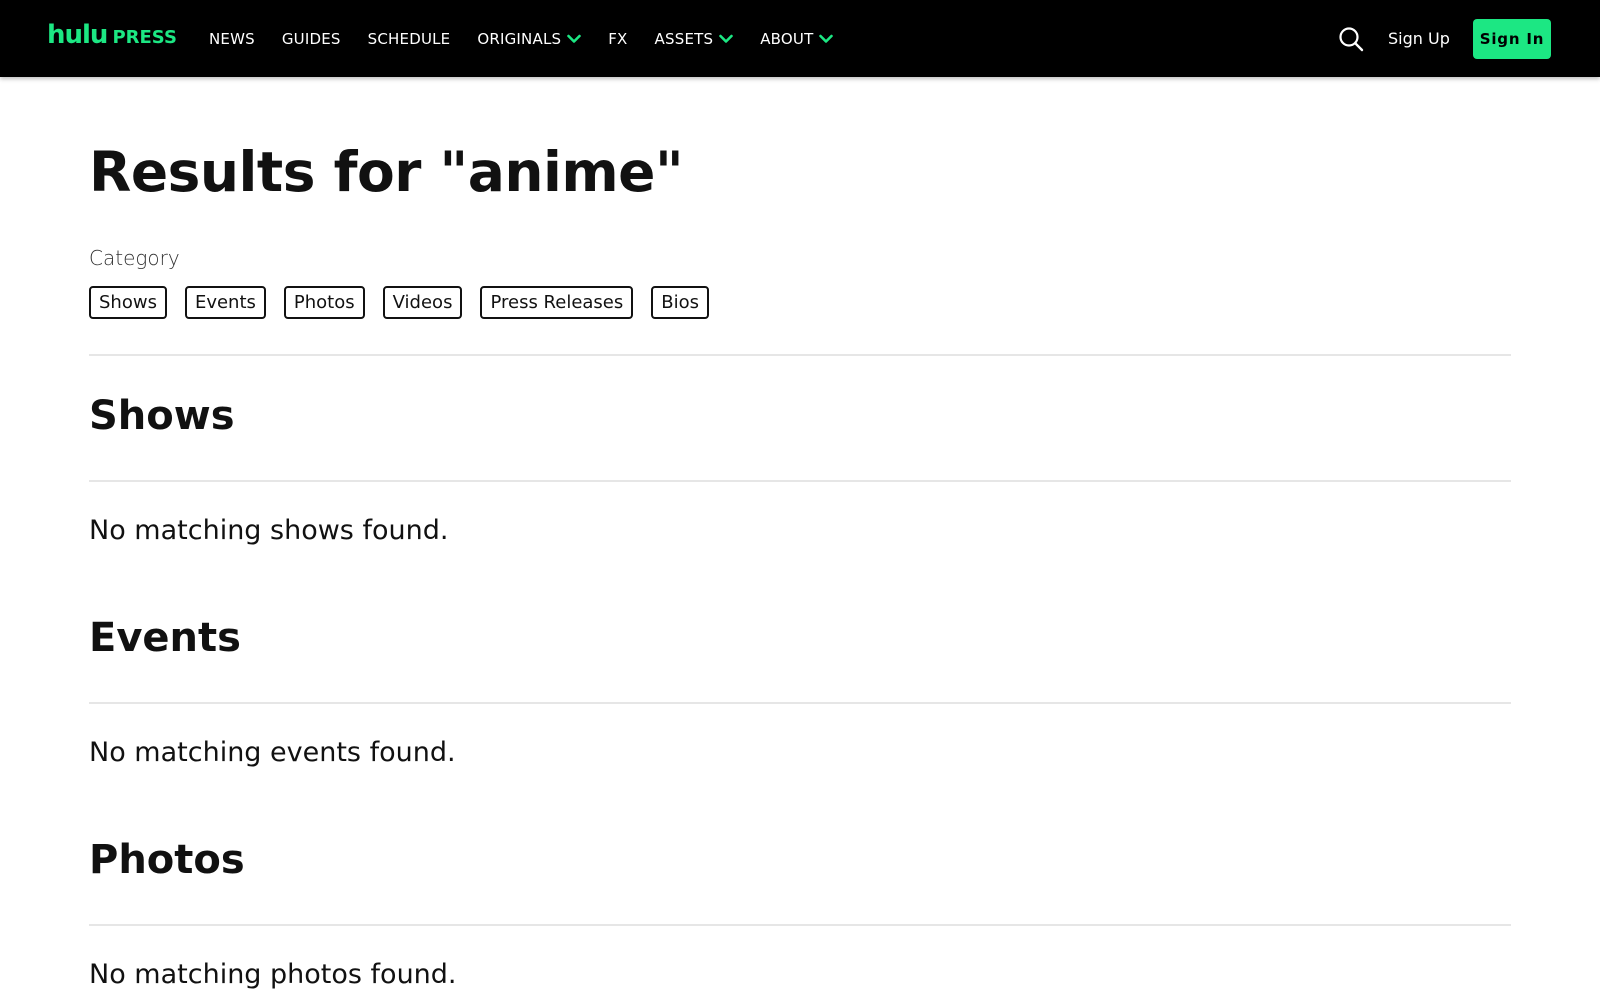  I want to click on nav-item-label: ORIGINALS, so click(519, 38).